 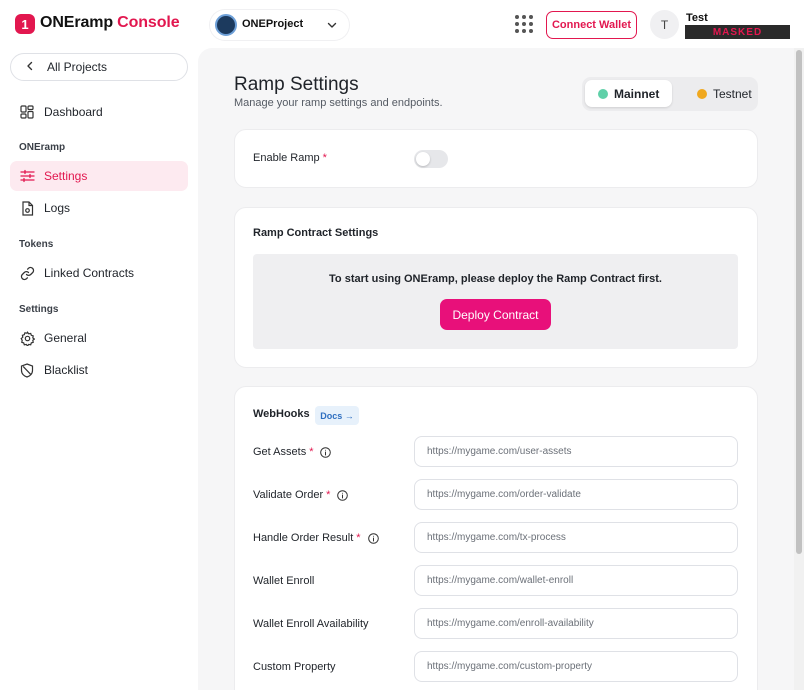 I want to click on sidebar-item-label: Logs, so click(x=57, y=208).